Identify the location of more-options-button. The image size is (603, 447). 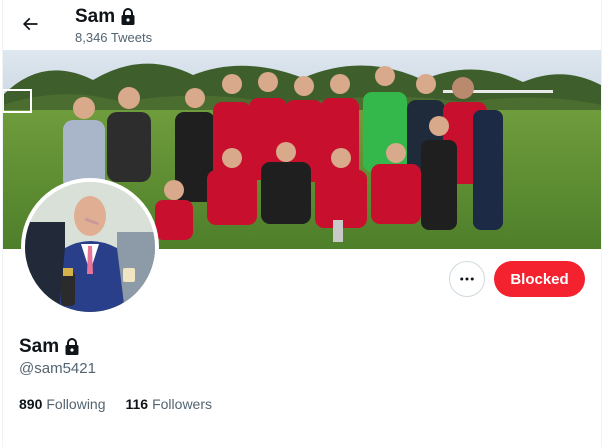
(467, 279).